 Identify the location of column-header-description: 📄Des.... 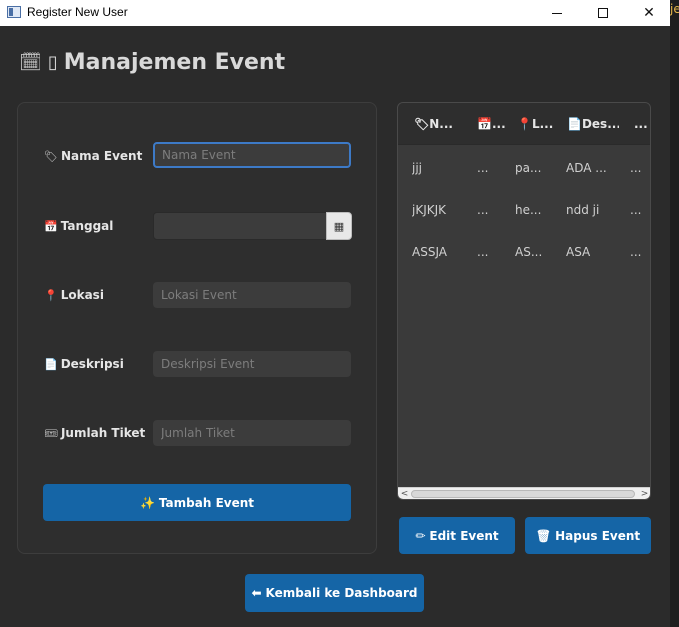
(593, 124).